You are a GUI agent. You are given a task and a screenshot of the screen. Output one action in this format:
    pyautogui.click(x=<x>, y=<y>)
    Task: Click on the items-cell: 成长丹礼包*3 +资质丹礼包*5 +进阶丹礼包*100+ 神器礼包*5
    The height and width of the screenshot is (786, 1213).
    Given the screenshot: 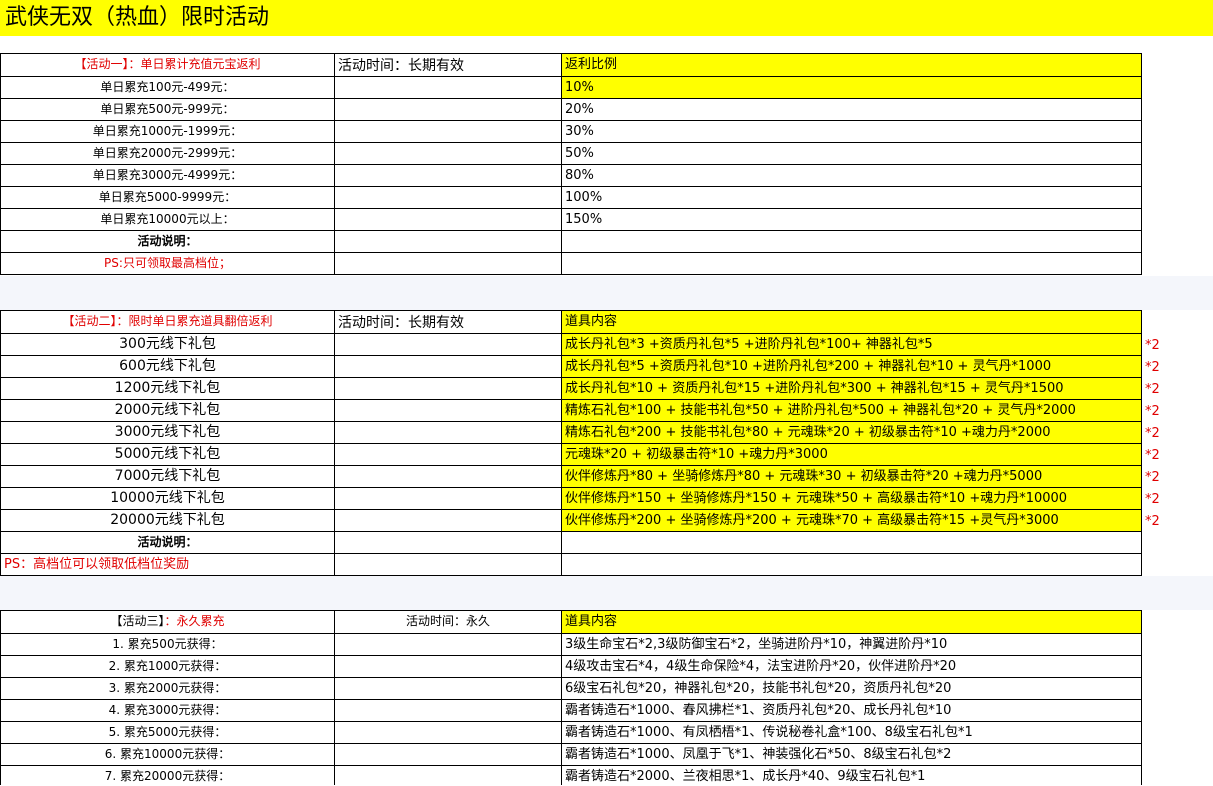 What is the action you would take?
    pyautogui.click(x=851, y=344)
    